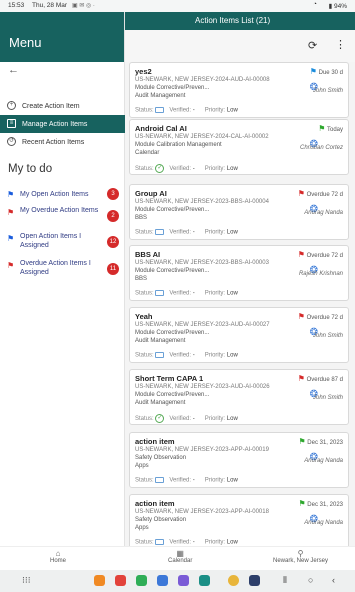  I want to click on menu-item-manage: ≡ Manage Action Items, so click(62, 124).